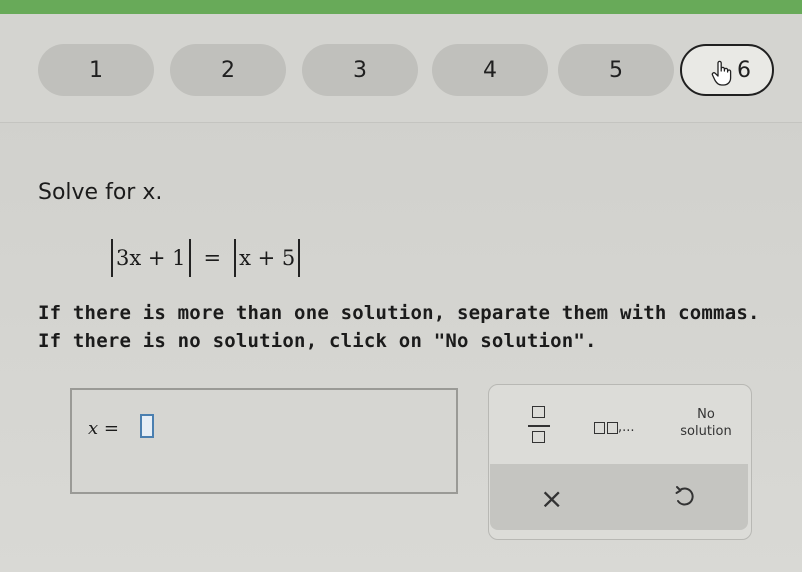 The image size is (802, 572). I want to click on fraction-bar-icon, so click(539, 426).